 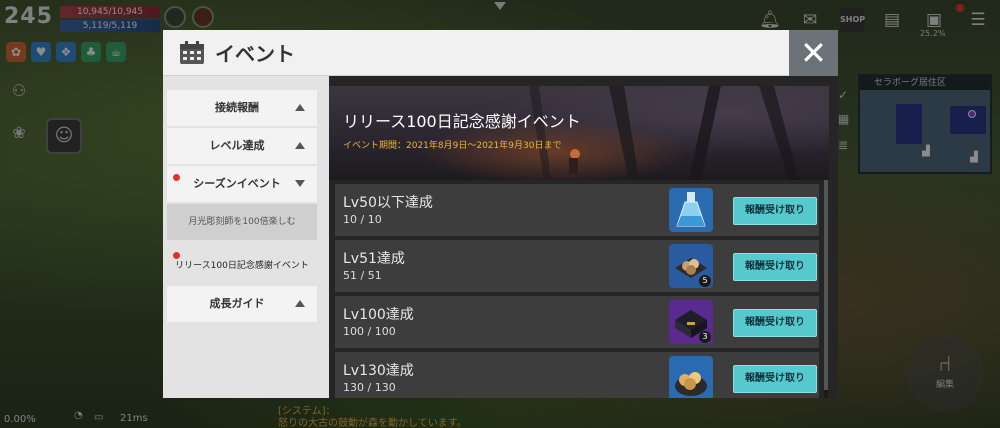 What do you see at coordinates (374, 259) in the screenshot?
I see `mission-name: Lv51達成` at bounding box center [374, 259].